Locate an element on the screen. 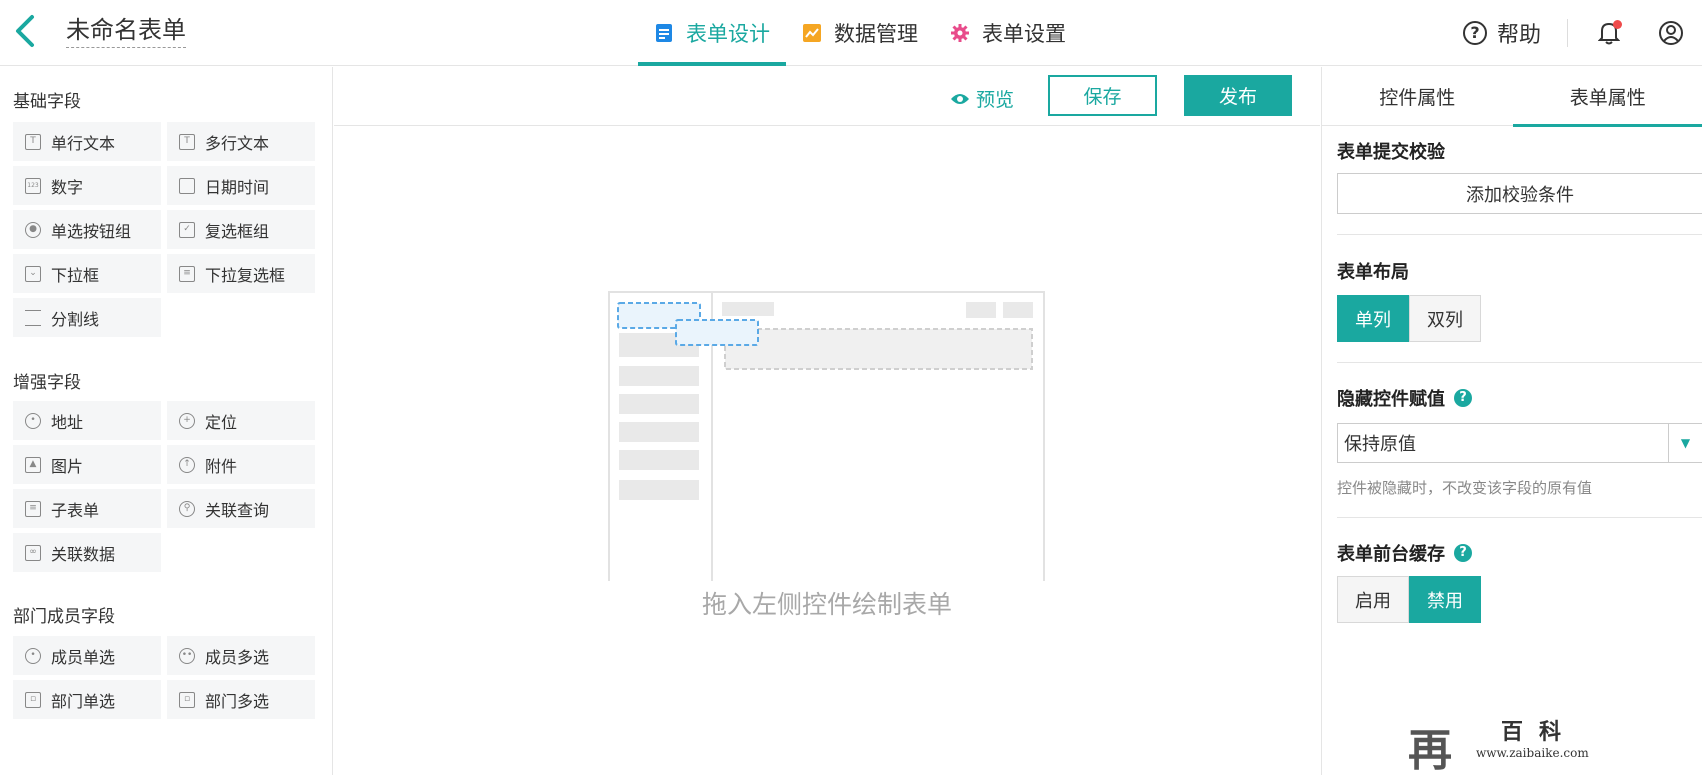  tab-label: 表单设计 is located at coordinates (728, 34).